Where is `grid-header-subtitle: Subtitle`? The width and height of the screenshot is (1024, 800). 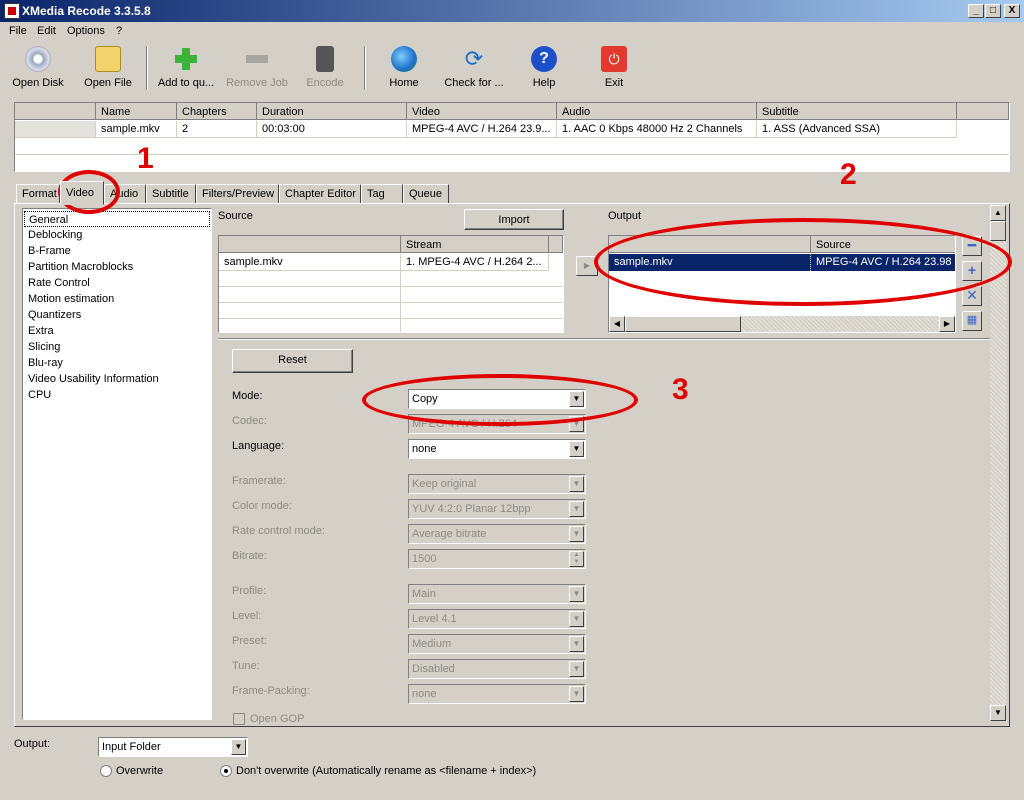
grid-header-subtitle: Subtitle is located at coordinates (857, 111).